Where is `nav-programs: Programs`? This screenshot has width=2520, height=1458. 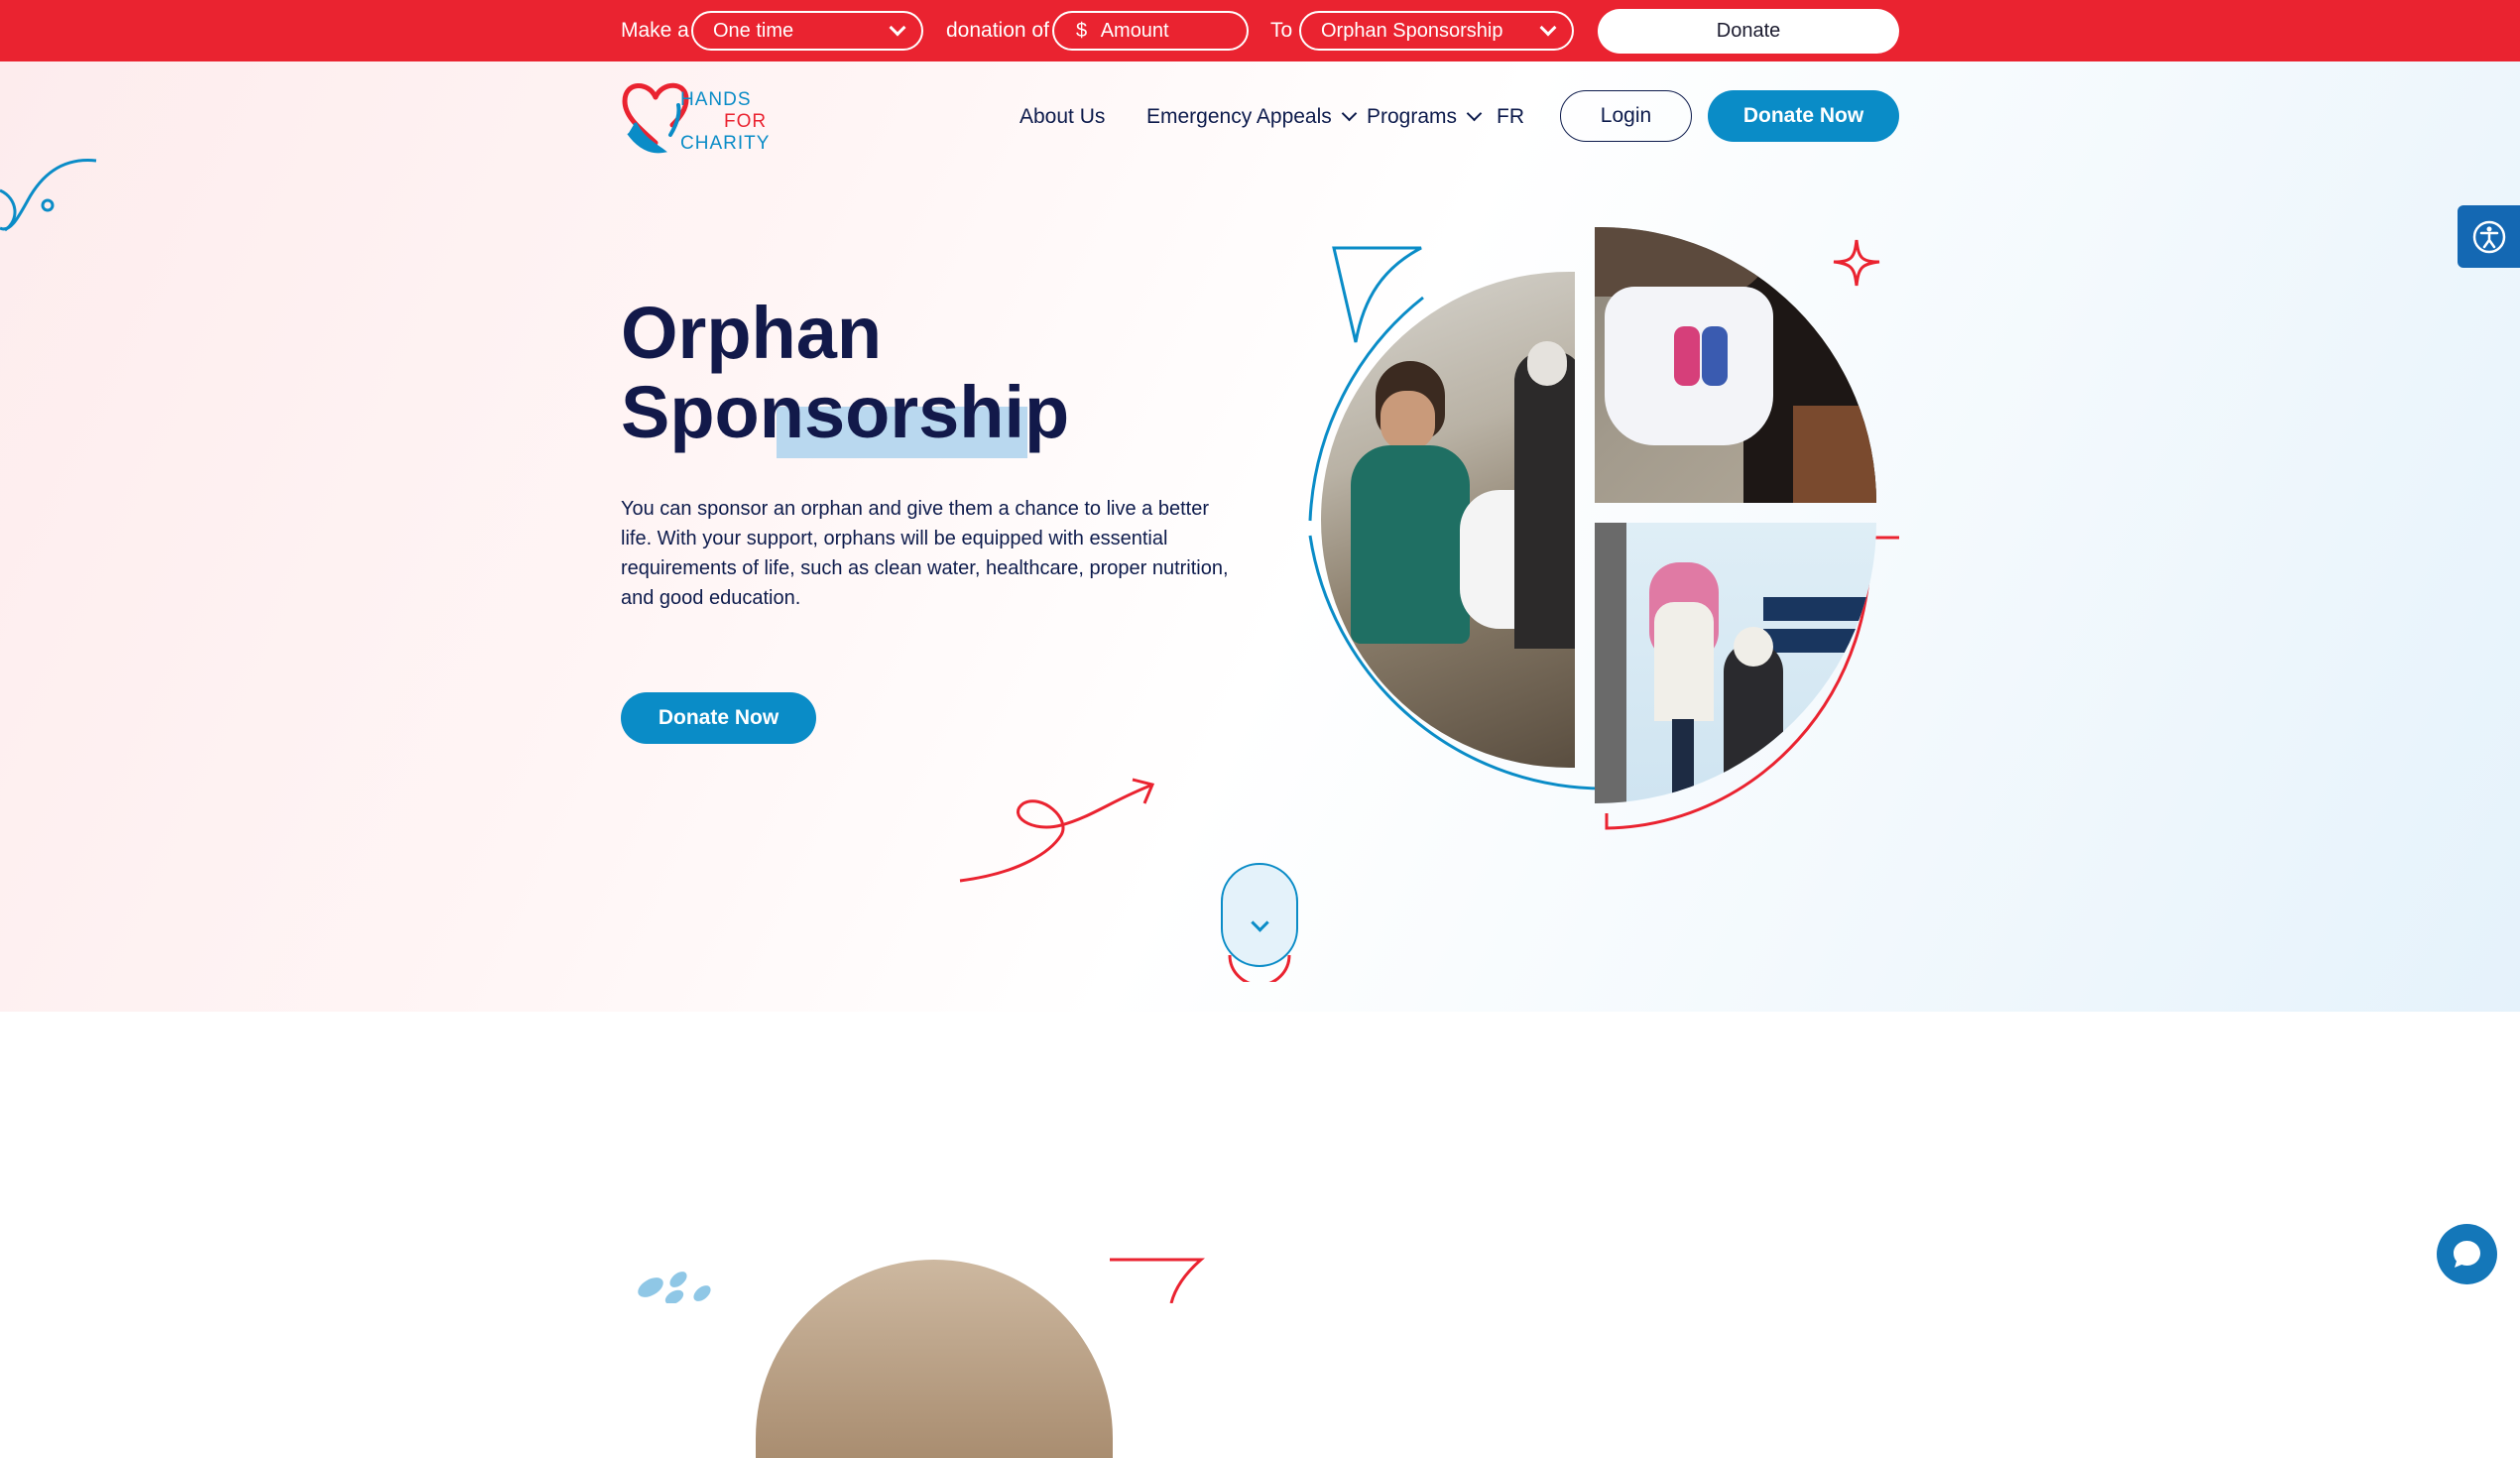
nav-programs: Programs is located at coordinates (1425, 117).